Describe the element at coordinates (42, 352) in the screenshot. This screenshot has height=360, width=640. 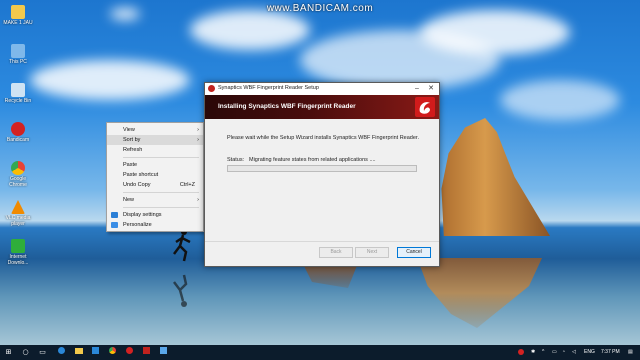
I see `task-view-button: ▭` at that location.